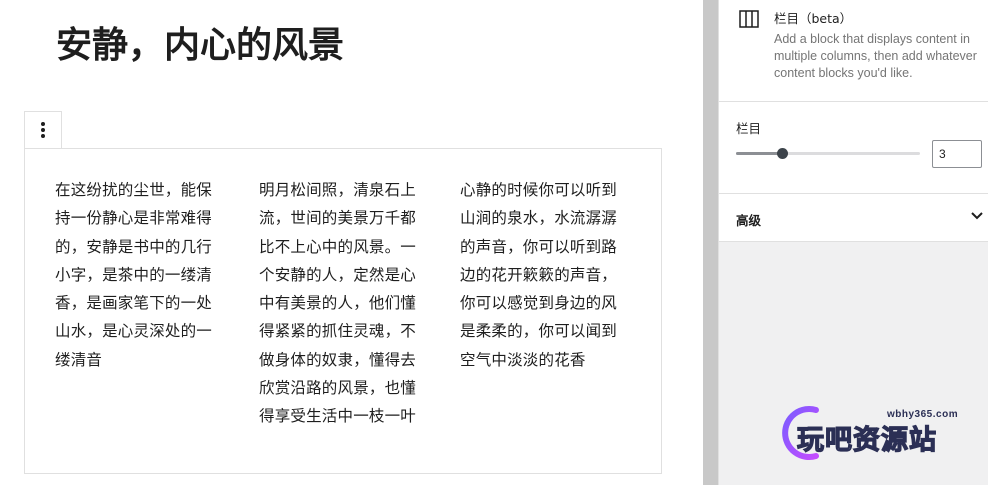 Image resolution: width=988 pixels, height=485 pixels. What do you see at coordinates (866, 440) in the screenshot?
I see `watermark-text: 玩吧资源站` at bounding box center [866, 440].